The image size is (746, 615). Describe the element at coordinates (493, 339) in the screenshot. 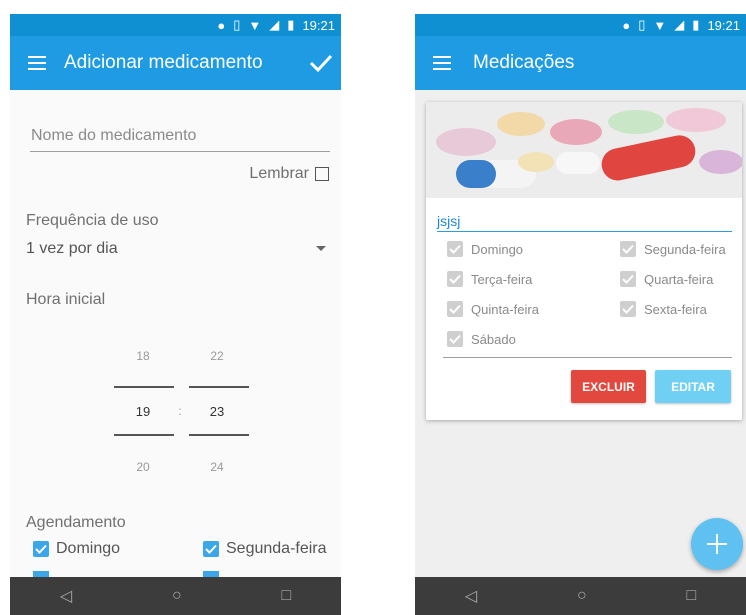

I see `day-label: Sábado` at that location.